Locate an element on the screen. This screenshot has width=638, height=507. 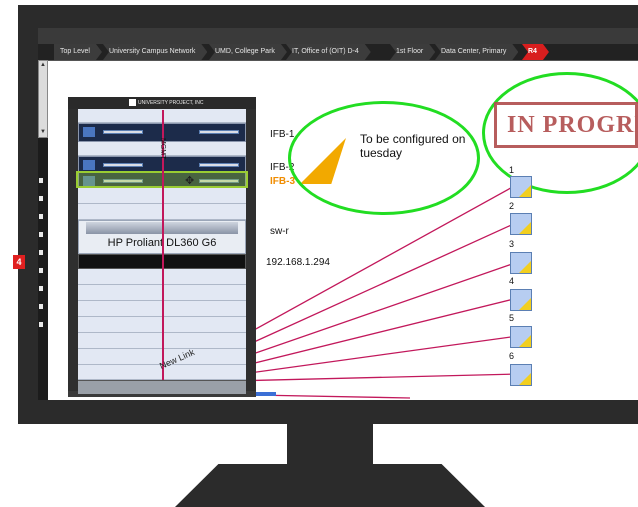
link-line is located at coordinates (332, 396).